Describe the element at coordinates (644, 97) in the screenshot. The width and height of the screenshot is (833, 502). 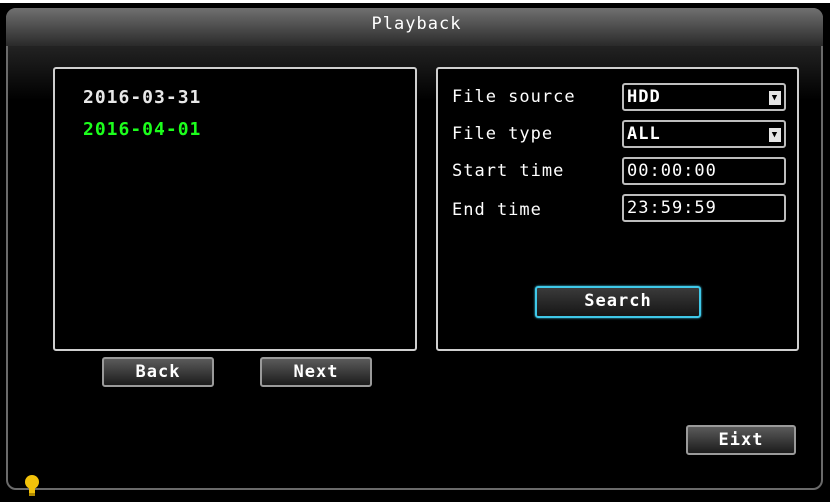
I see `file-source-value: HDD` at that location.